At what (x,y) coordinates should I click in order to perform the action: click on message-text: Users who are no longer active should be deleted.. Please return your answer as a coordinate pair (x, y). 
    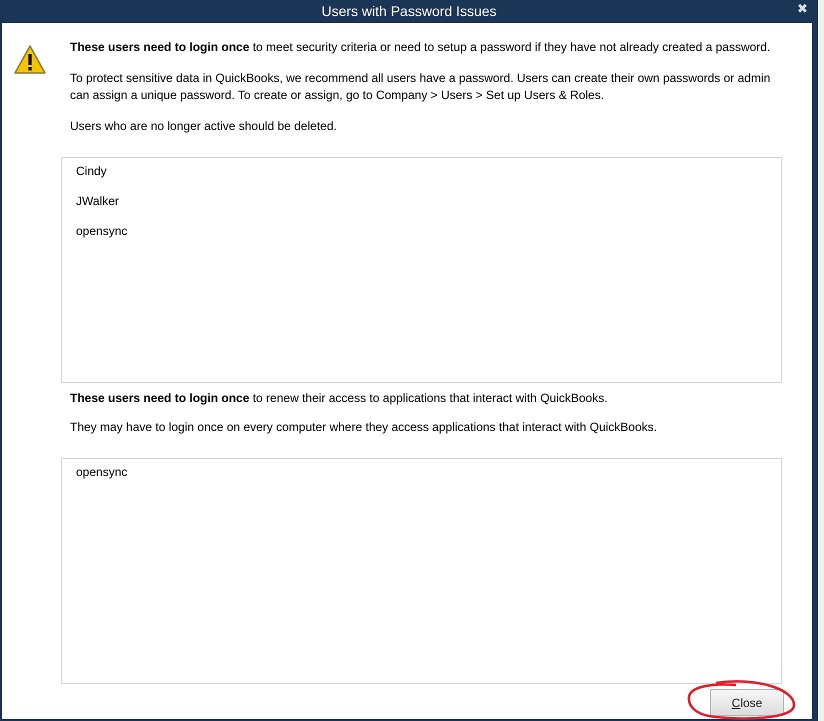
    Looking at the image, I should click on (204, 126).